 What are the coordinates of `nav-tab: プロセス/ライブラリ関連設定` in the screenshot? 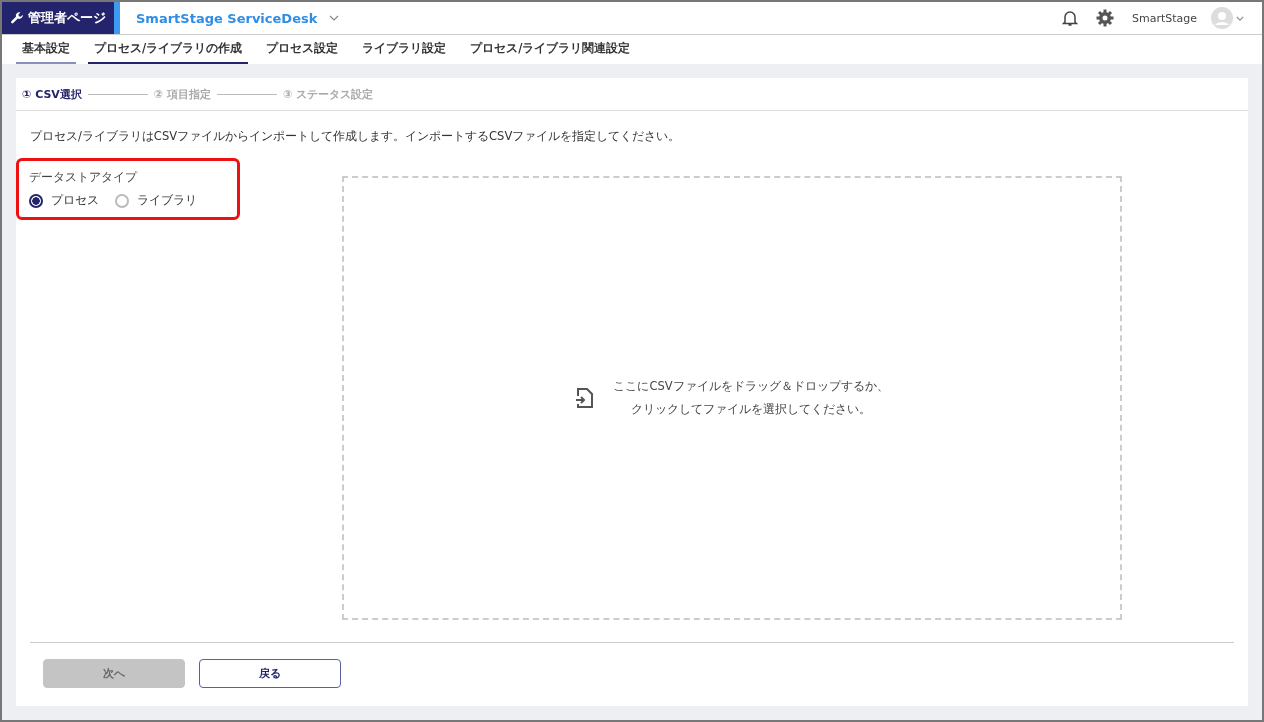 It's located at (550, 49).